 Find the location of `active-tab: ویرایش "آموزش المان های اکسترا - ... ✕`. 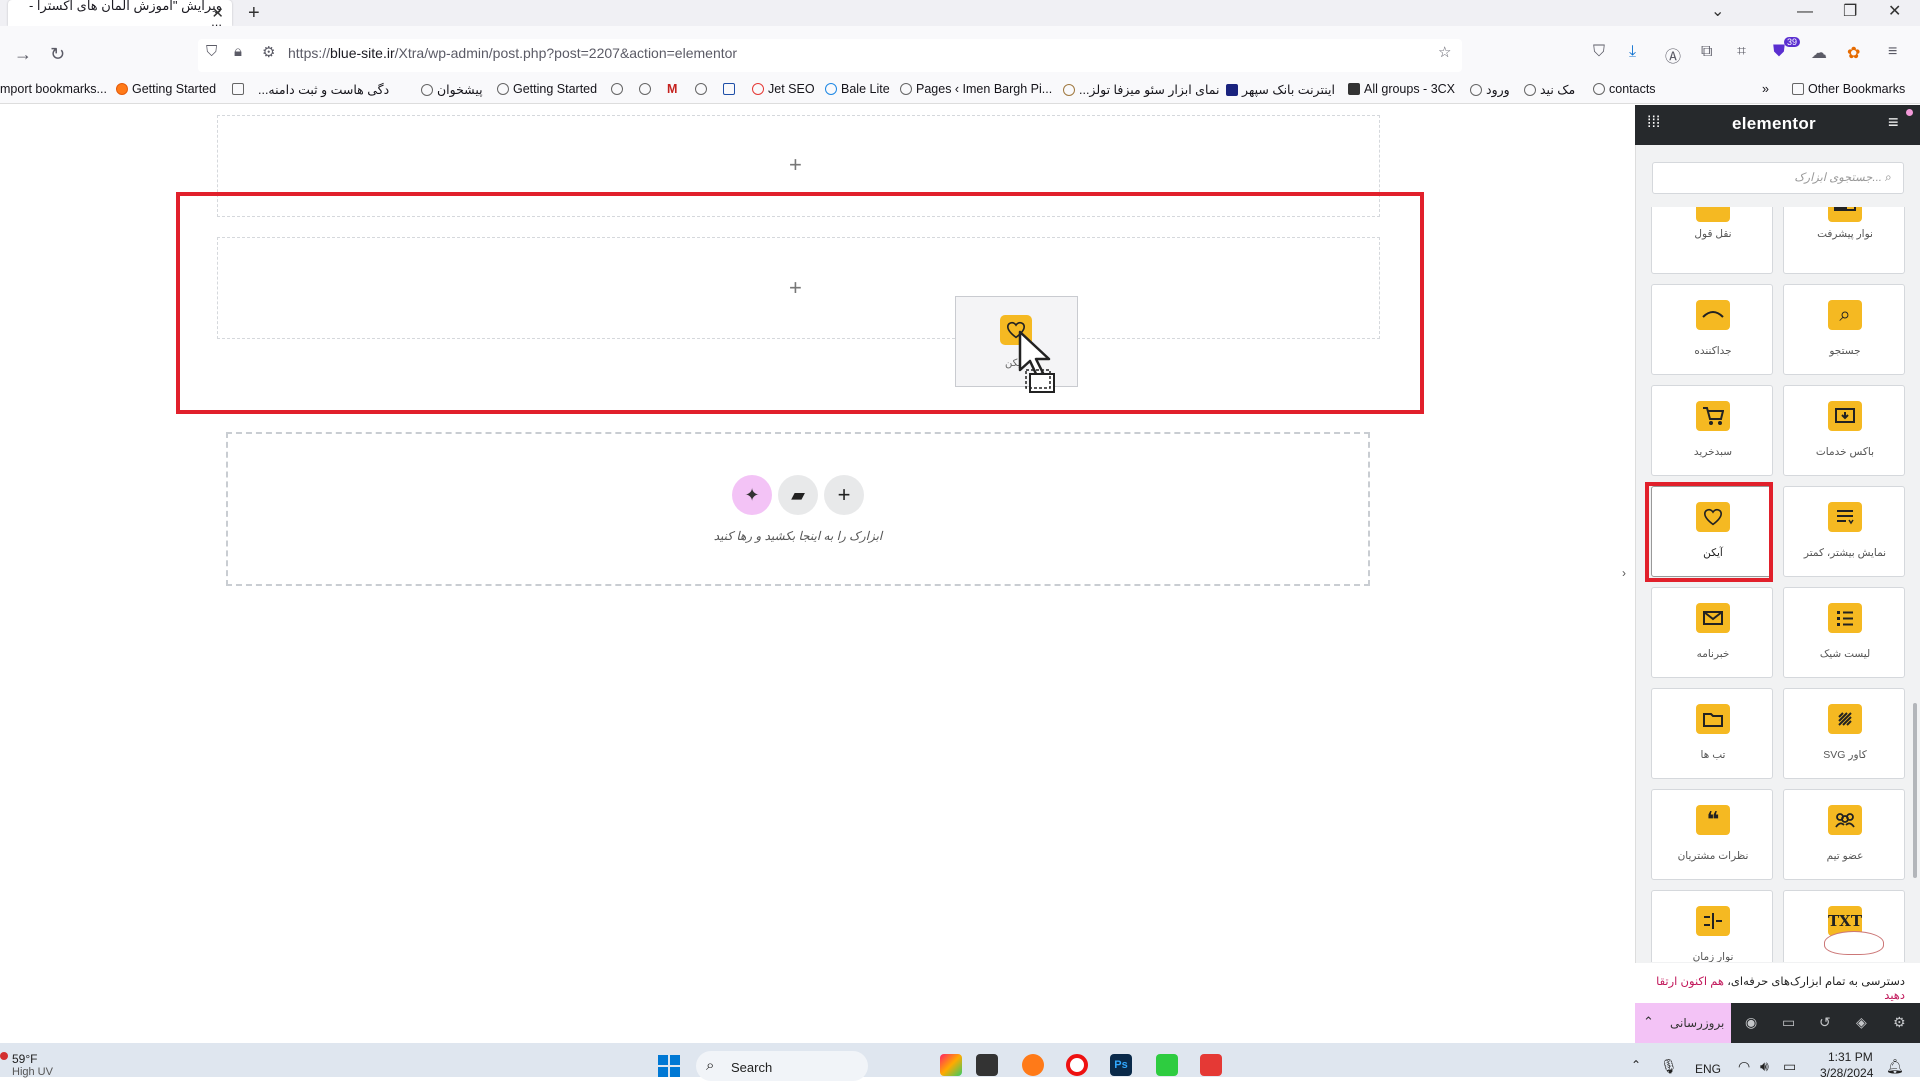

active-tab: ویرایش "آموزش المان های اکسترا - ... ✕ is located at coordinates (120, 14).